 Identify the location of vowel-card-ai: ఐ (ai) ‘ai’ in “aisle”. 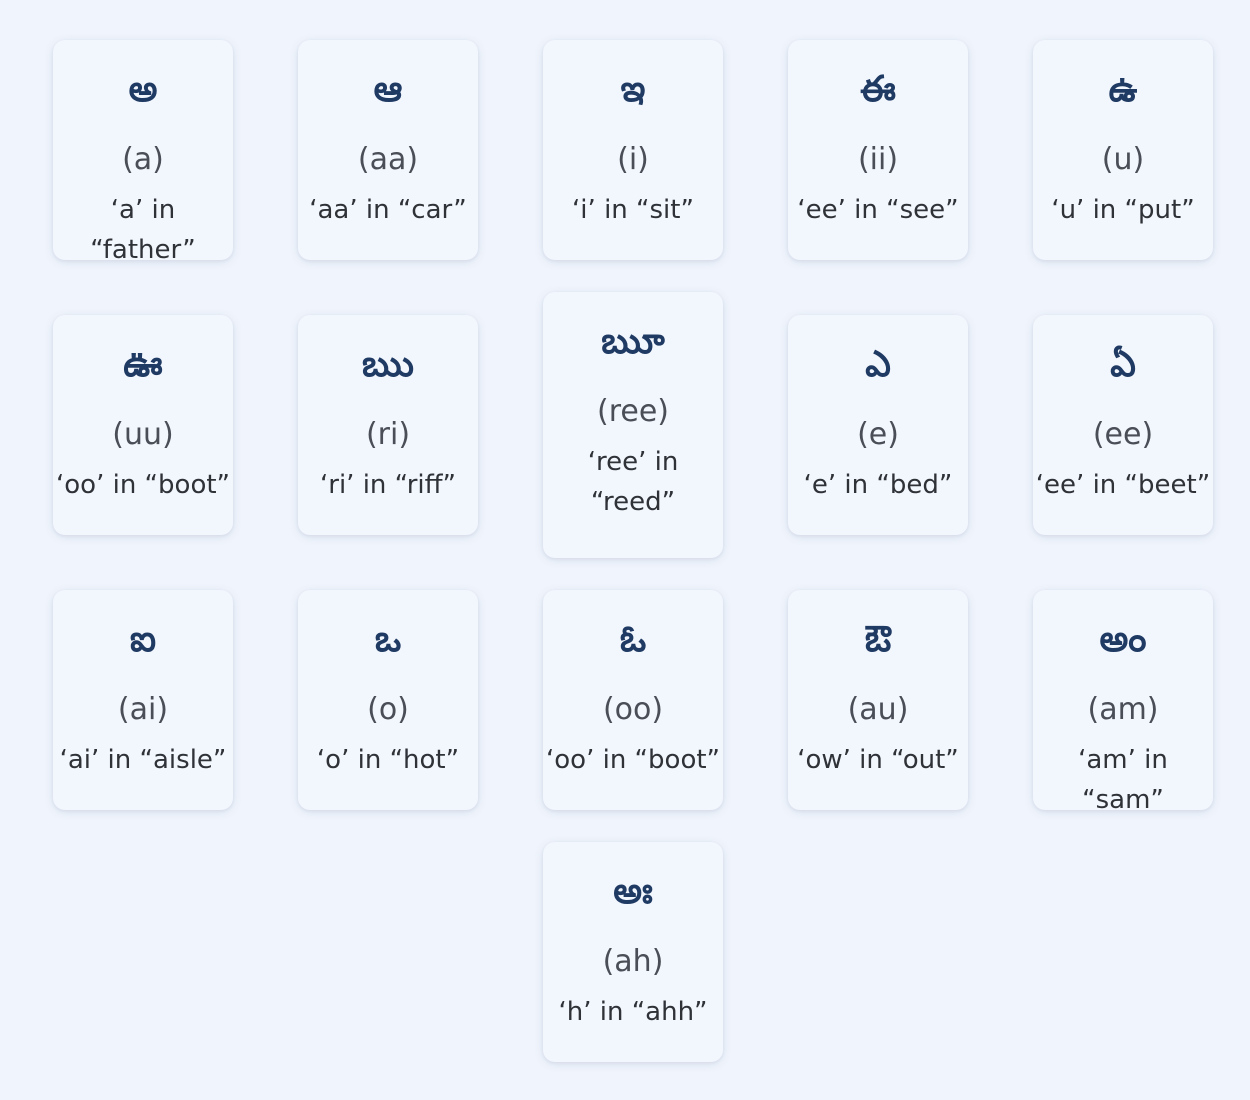
(143, 700).